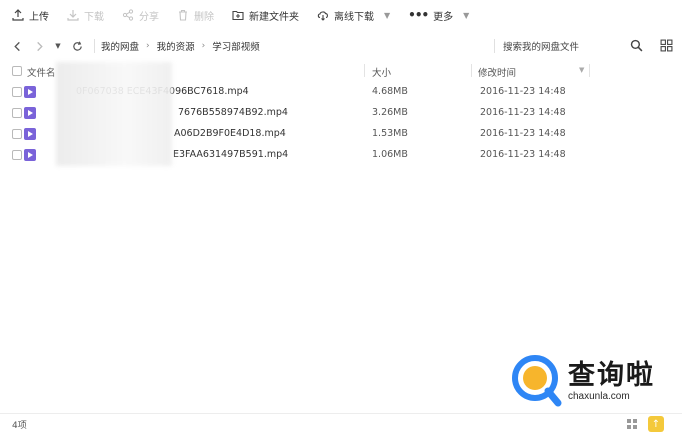 This screenshot has width=682, height=435. I want to click on breadcrumb-item-current-folder: 学习部视频, so click(236, 46).